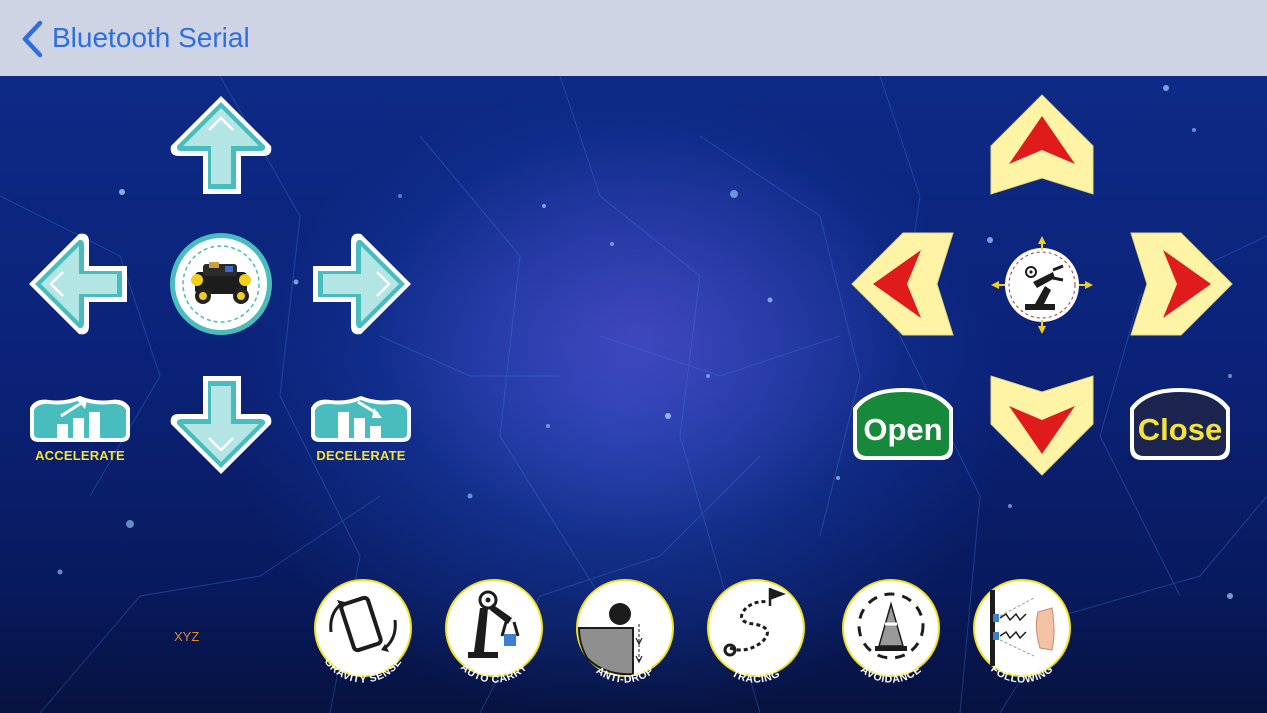 This screenshot has height=713, width=1267. I want to click on decelerate-button: DECELERATE, so click(361, 429).